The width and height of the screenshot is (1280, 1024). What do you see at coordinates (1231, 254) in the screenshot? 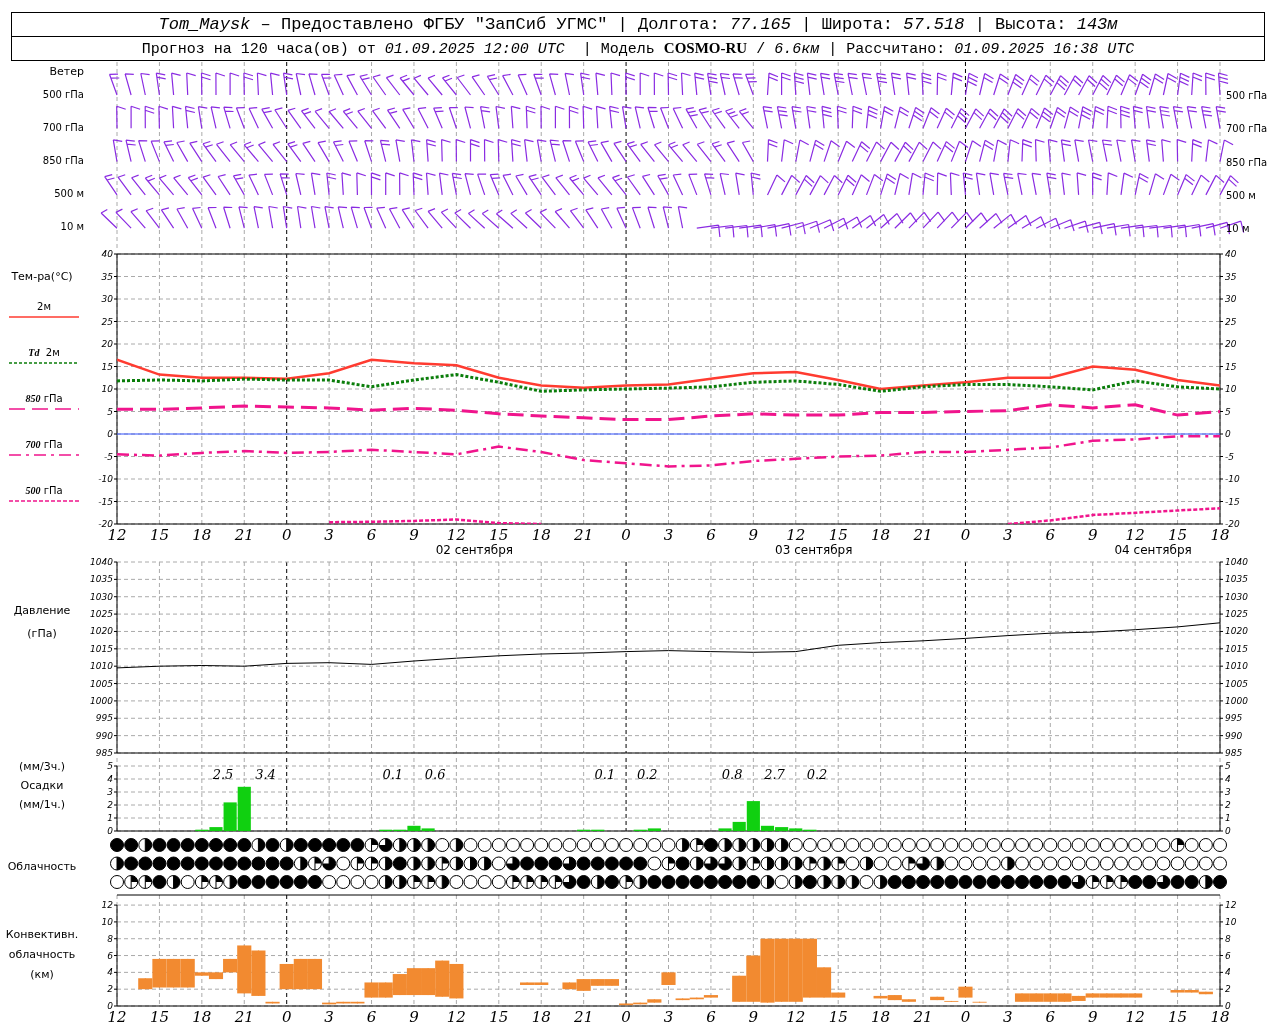
I see `axis-tick-label: 40` at bounding box center [1231, 254].